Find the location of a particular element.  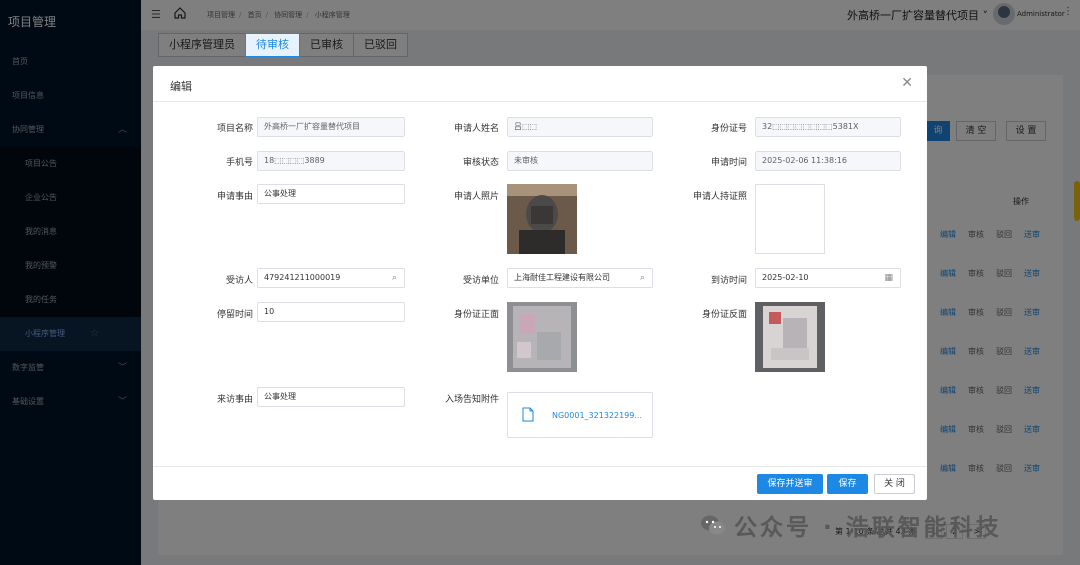

visitee-field: 479241211000019 ⌕ is located at coordinates (331, 278).